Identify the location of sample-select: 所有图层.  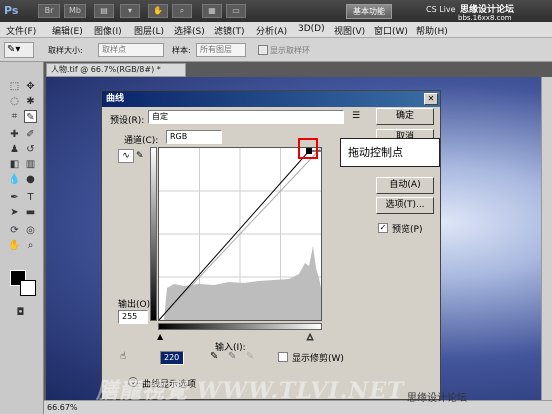
(221, 50).